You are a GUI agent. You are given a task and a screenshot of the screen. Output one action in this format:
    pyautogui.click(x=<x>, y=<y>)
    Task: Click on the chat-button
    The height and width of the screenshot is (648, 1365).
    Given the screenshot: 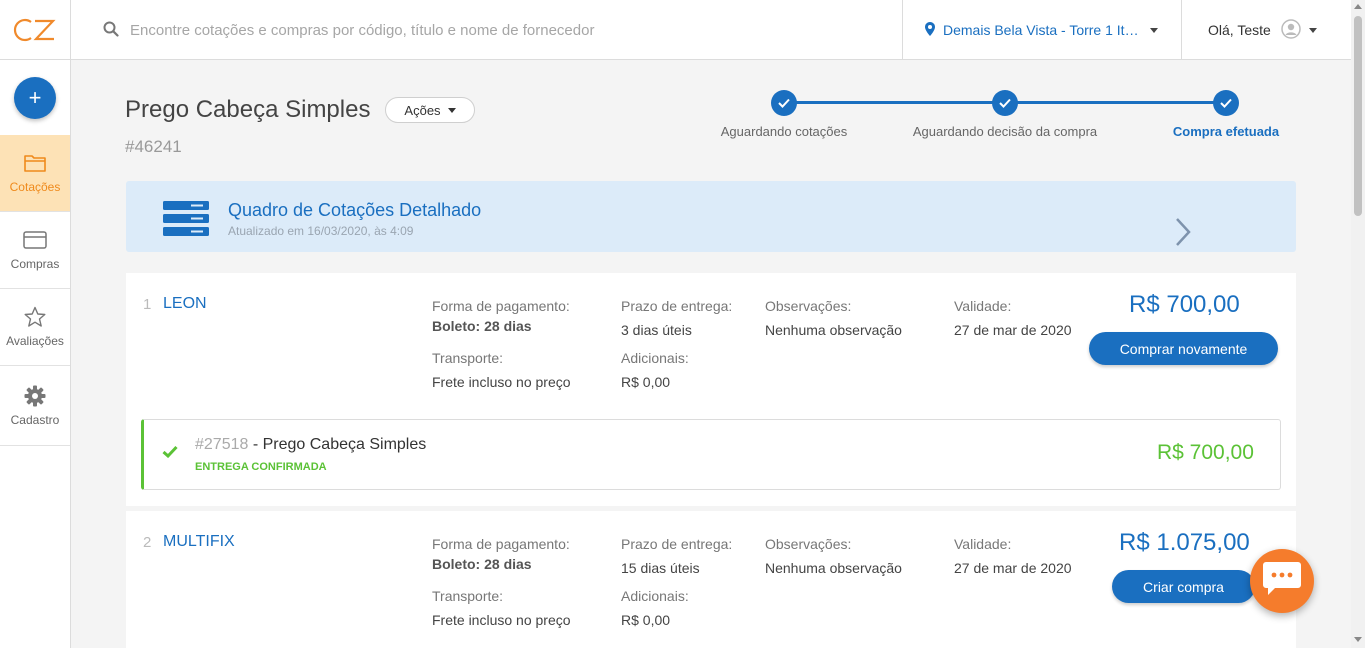 What is the action you would take?
    pyautogui.click(x=1282, y=581)
    